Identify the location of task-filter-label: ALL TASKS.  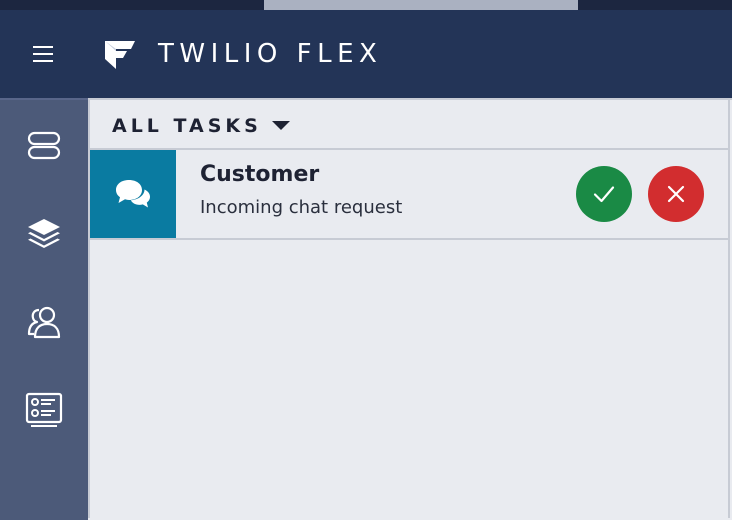
(187, 126).